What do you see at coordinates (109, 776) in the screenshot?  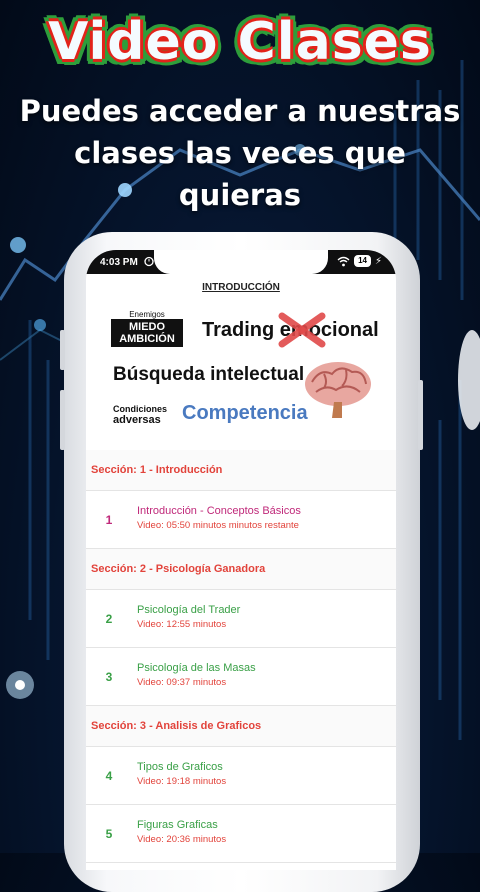 I see `lesson-number: 4` at bounding box center [109, 776].